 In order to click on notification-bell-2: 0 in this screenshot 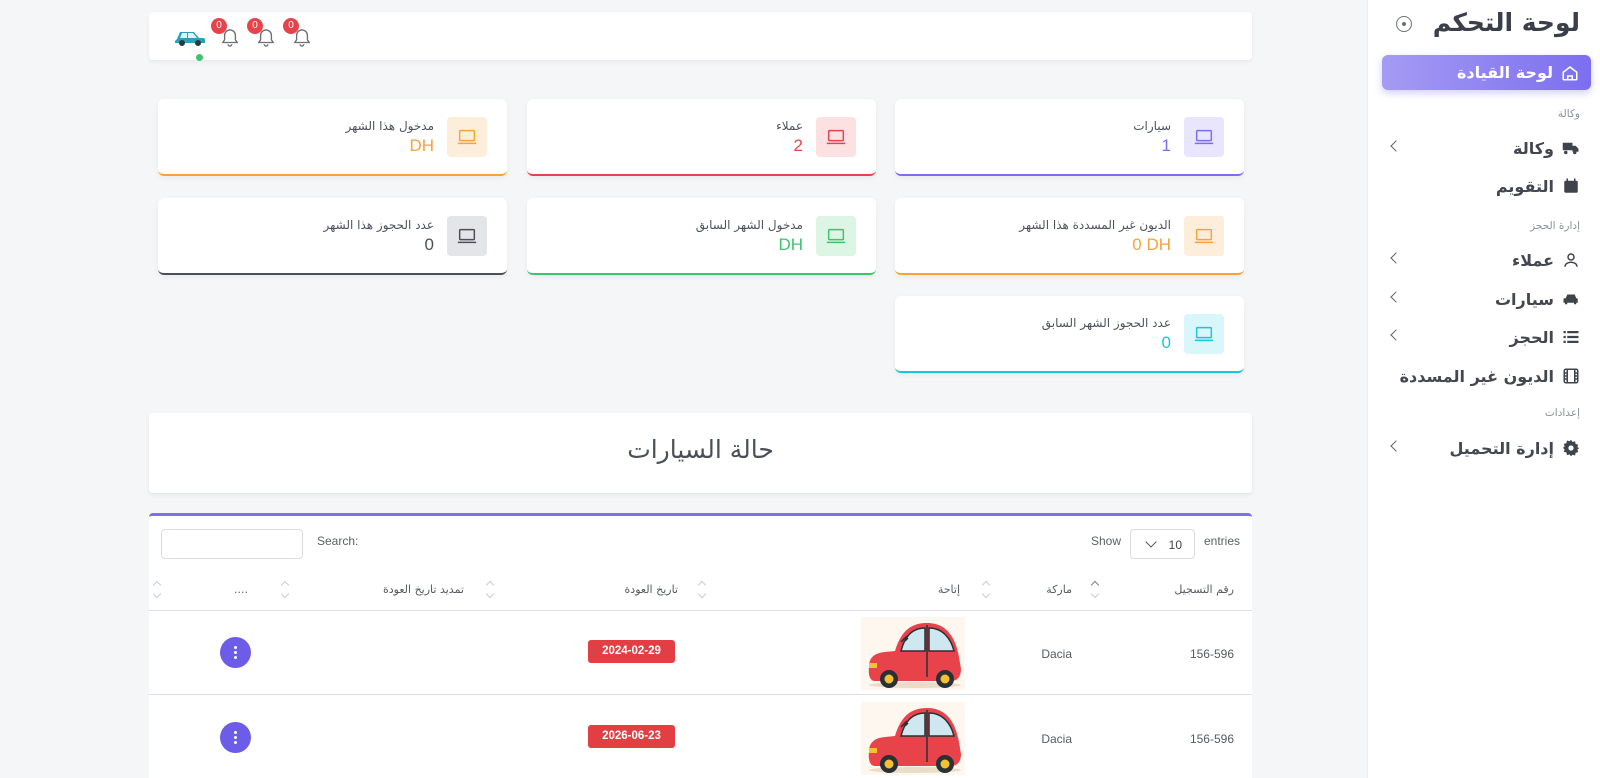, I will do `click(261, 33)`.